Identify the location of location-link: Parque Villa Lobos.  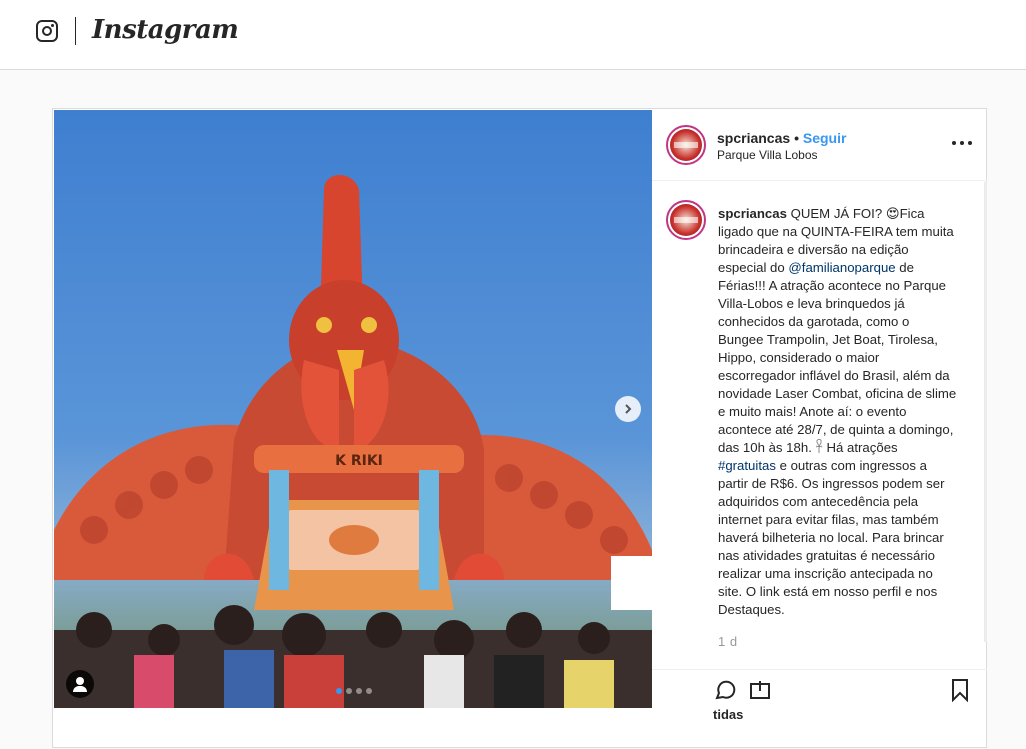
(767, 155).